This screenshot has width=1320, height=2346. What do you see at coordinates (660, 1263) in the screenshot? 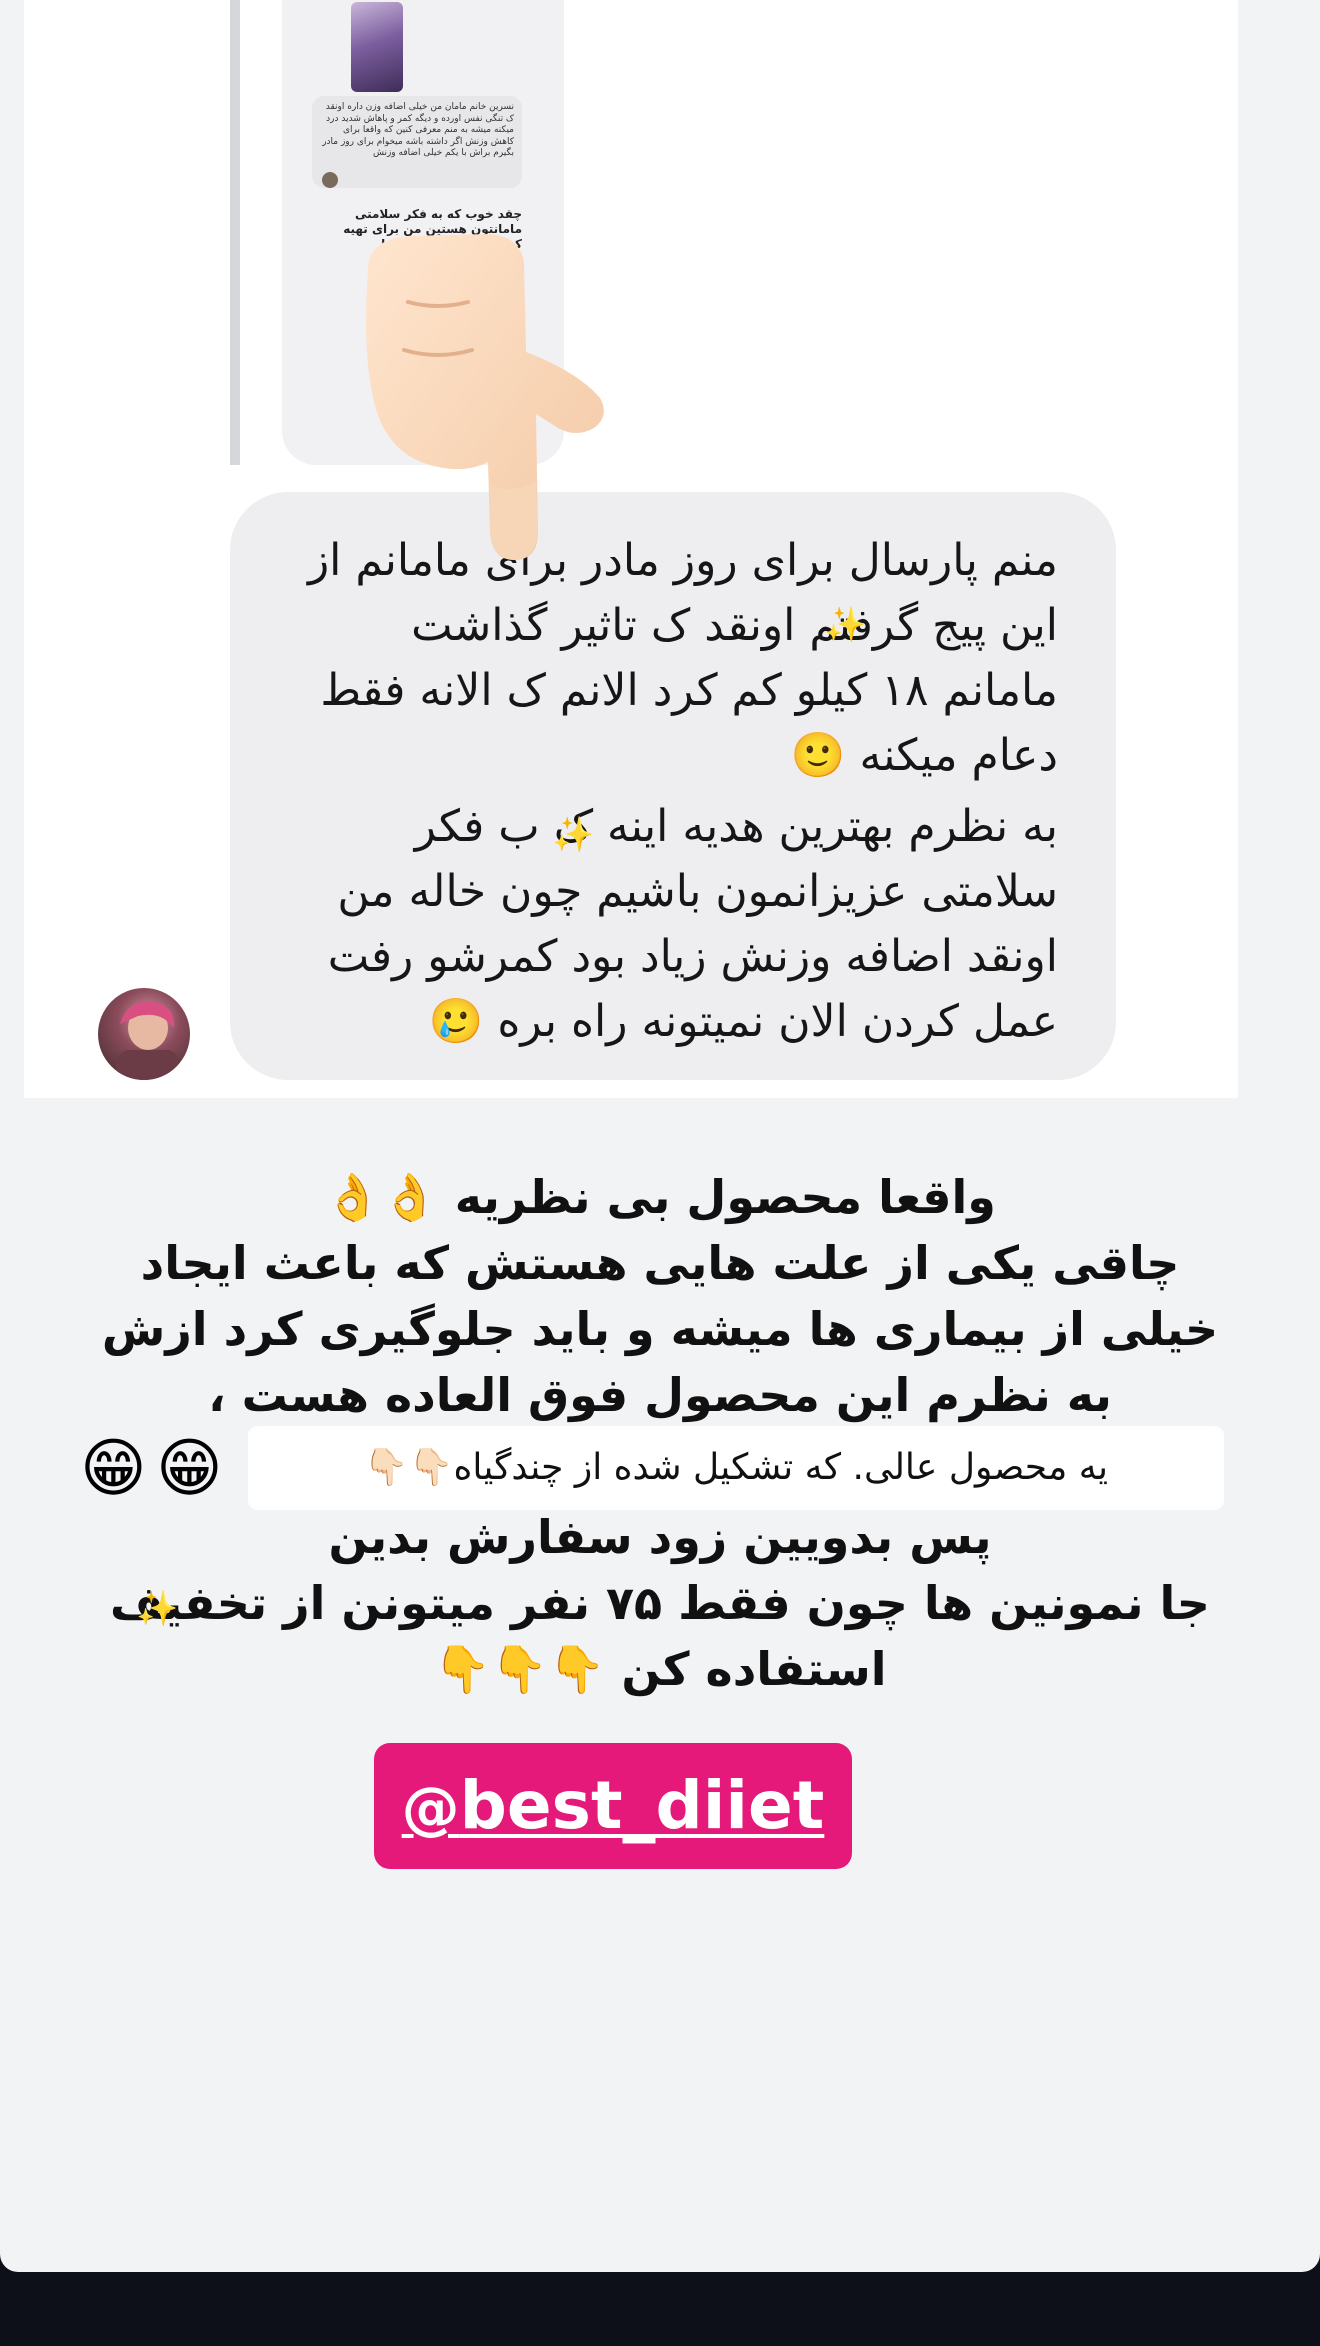
I see `caption-line: چاقی یکی از علت هایی هستش که باعث ایجاد` at bounding box center [660, 1263].